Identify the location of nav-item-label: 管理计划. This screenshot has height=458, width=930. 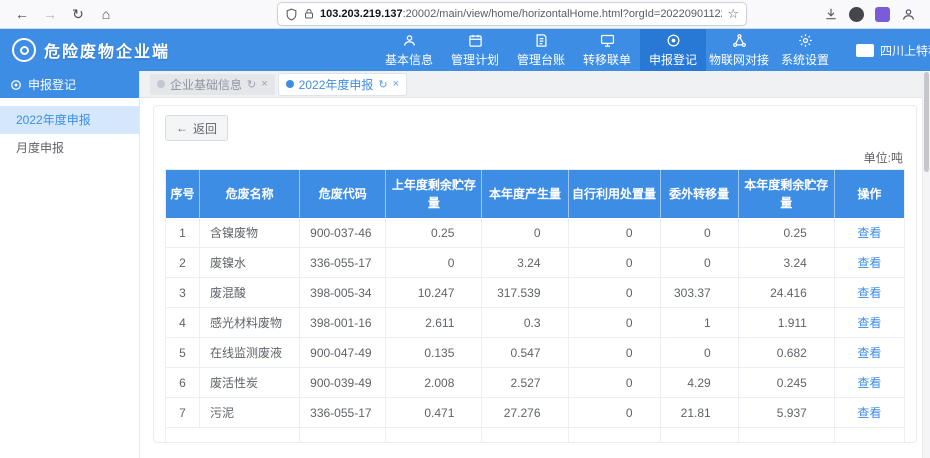
(474, 59).